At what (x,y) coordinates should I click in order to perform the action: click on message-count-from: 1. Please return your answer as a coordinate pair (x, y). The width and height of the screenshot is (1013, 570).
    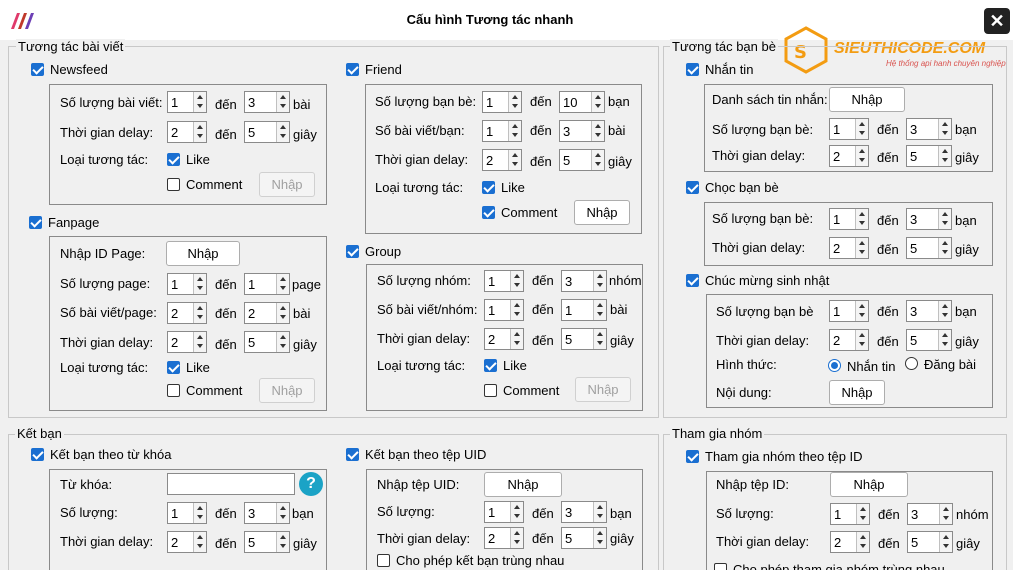
    Looking at the image, I should click on (849, 129).